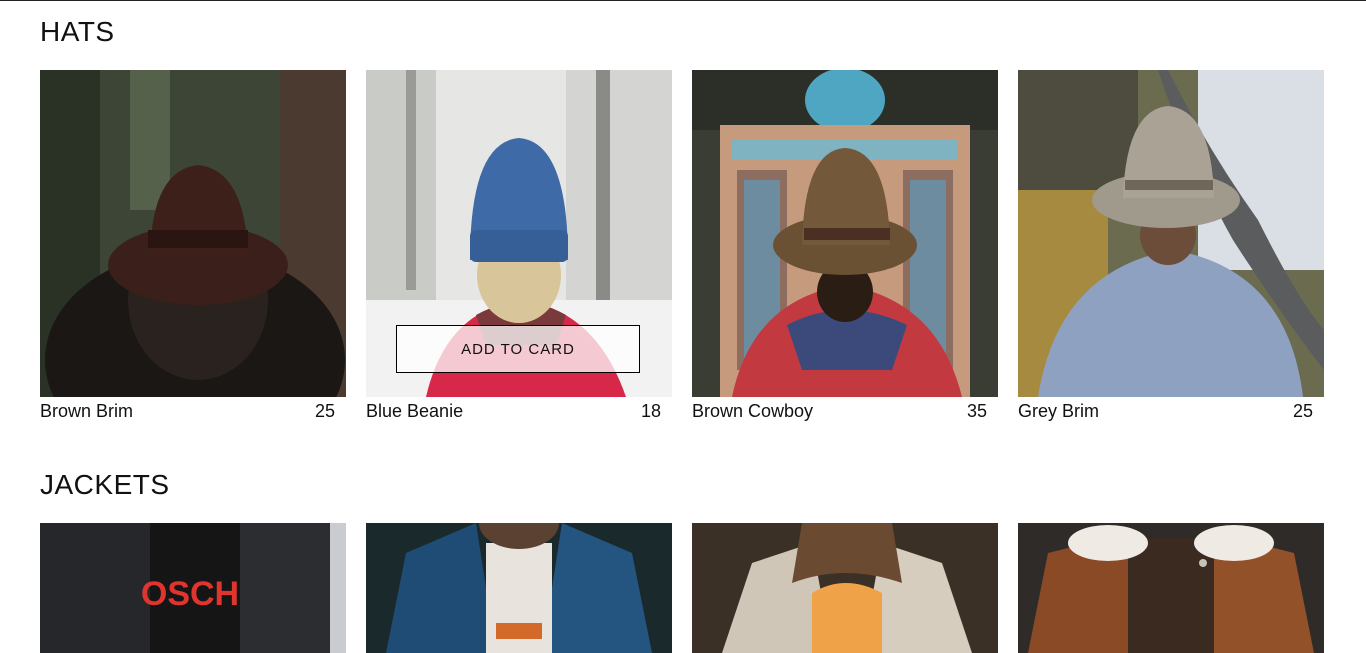 The height and width of the screenshot is (653, 1366). What do you see at coordinates (753, 411) in the screenshot?
I see `product-name: Brown Cowboy` at bounding box center [753, 411].